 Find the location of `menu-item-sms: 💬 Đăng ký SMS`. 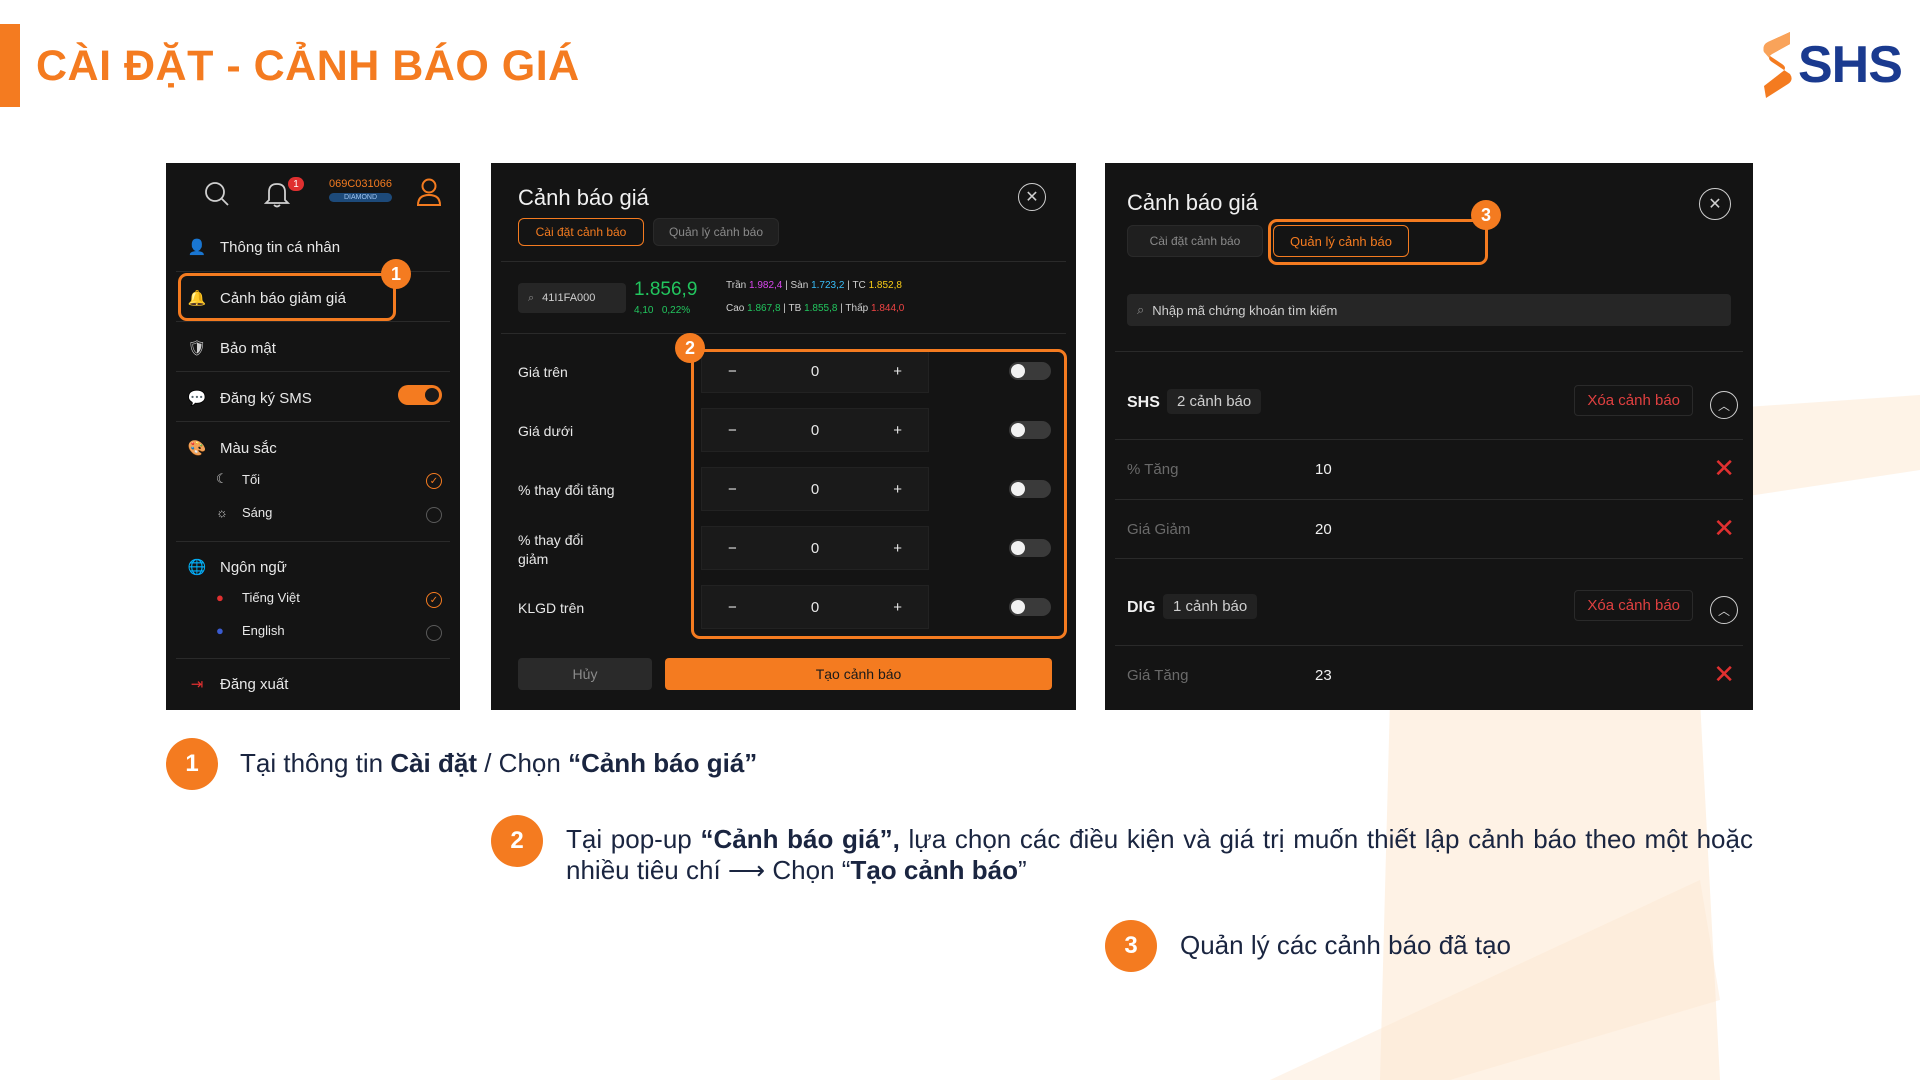

menu-item-sms: 💬 Đăng ký SMS is located at coordinates (249, 398).